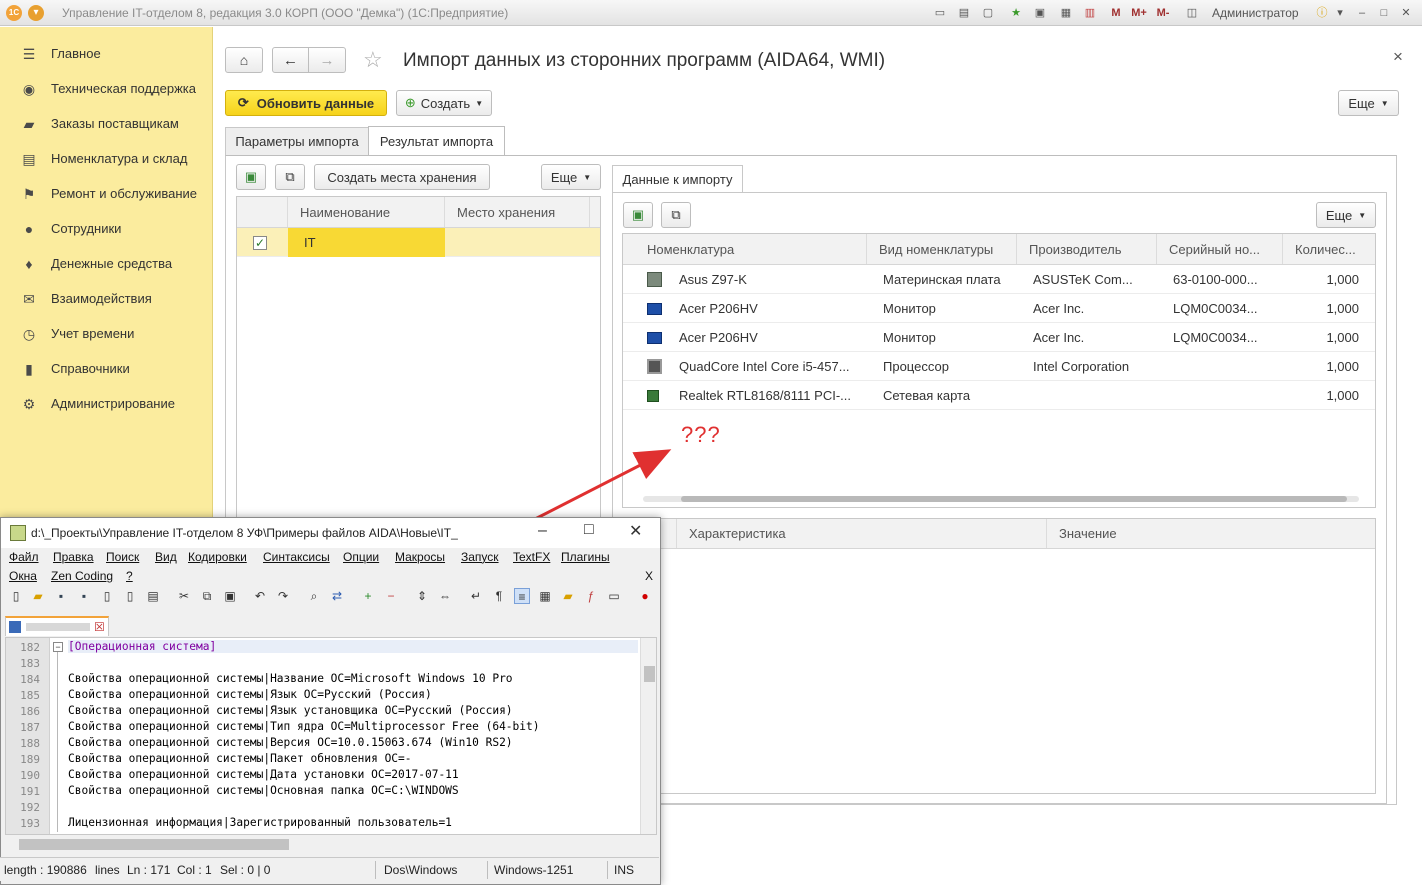 Image resolution: width=1422 pixels, height=885 pixels. I want to click on notepad-app-icon, so click(18, 533).